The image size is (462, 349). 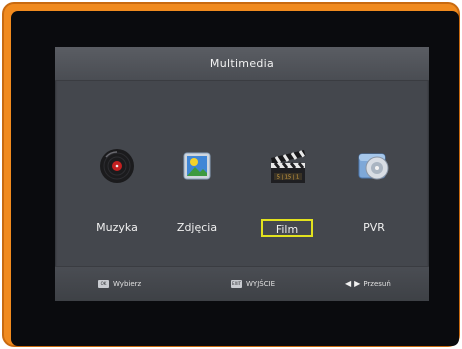 I want to click on exit-key-icon: EXIT, so click(x=236, y=284).